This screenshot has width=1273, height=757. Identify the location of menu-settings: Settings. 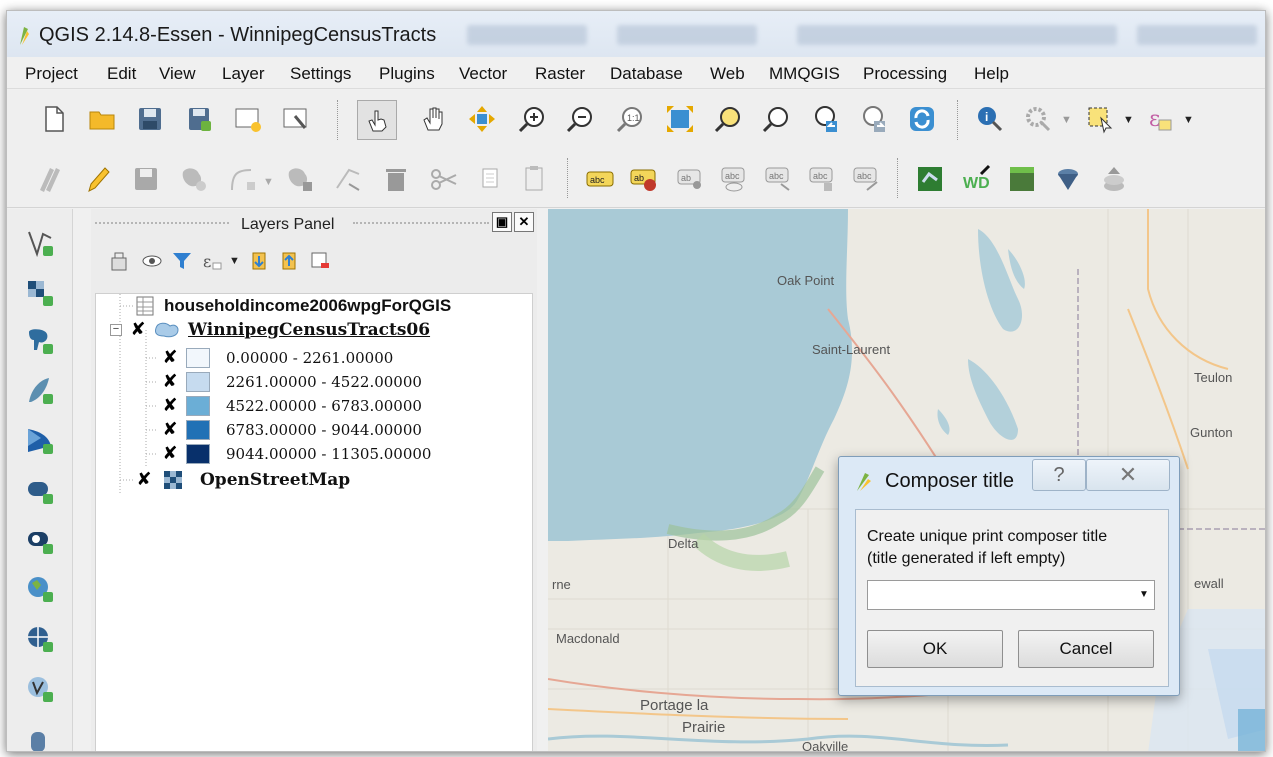
(320, 74).